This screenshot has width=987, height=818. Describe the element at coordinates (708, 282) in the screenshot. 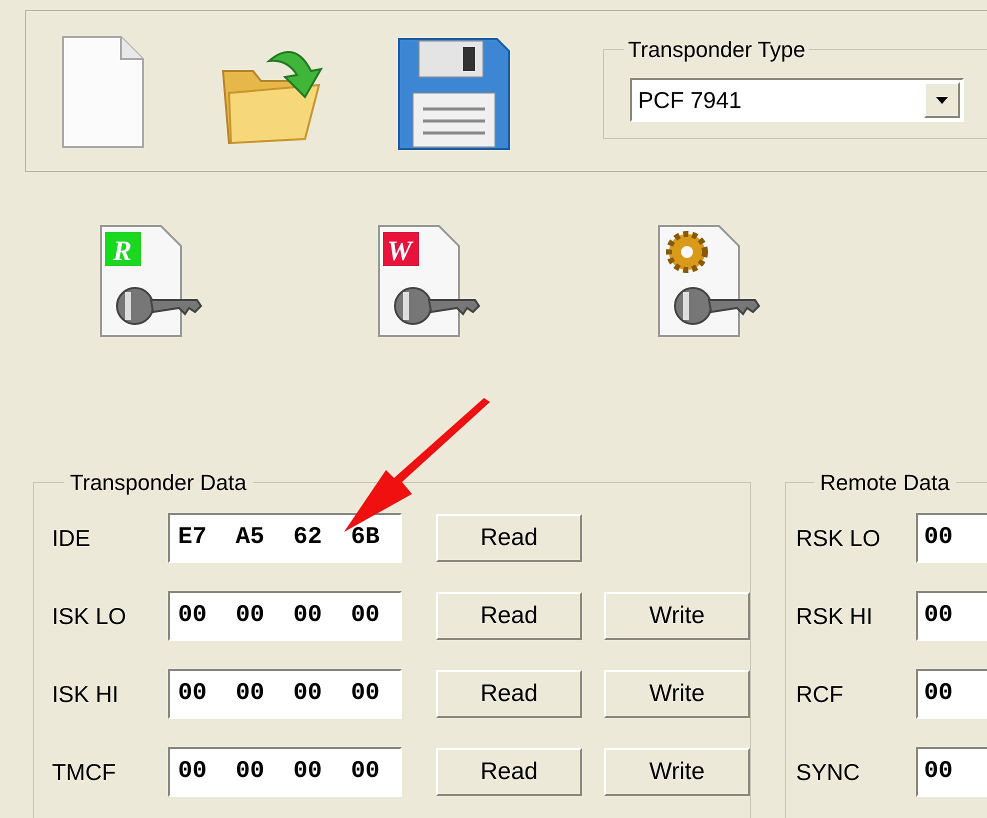

I see `gear-key-icon` at that location.